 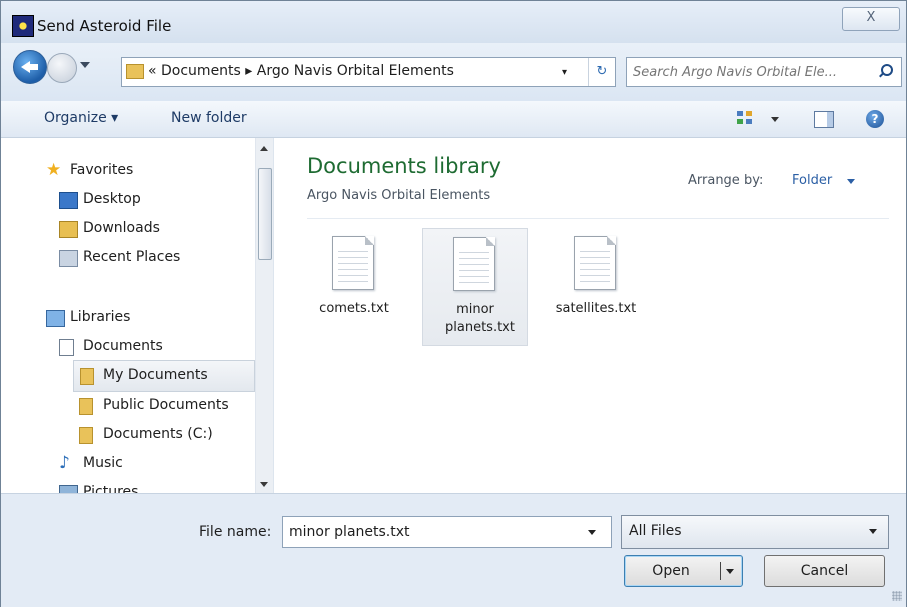 I want to click on nav-desktop-label: Desktop, so click(x=112, y=199).